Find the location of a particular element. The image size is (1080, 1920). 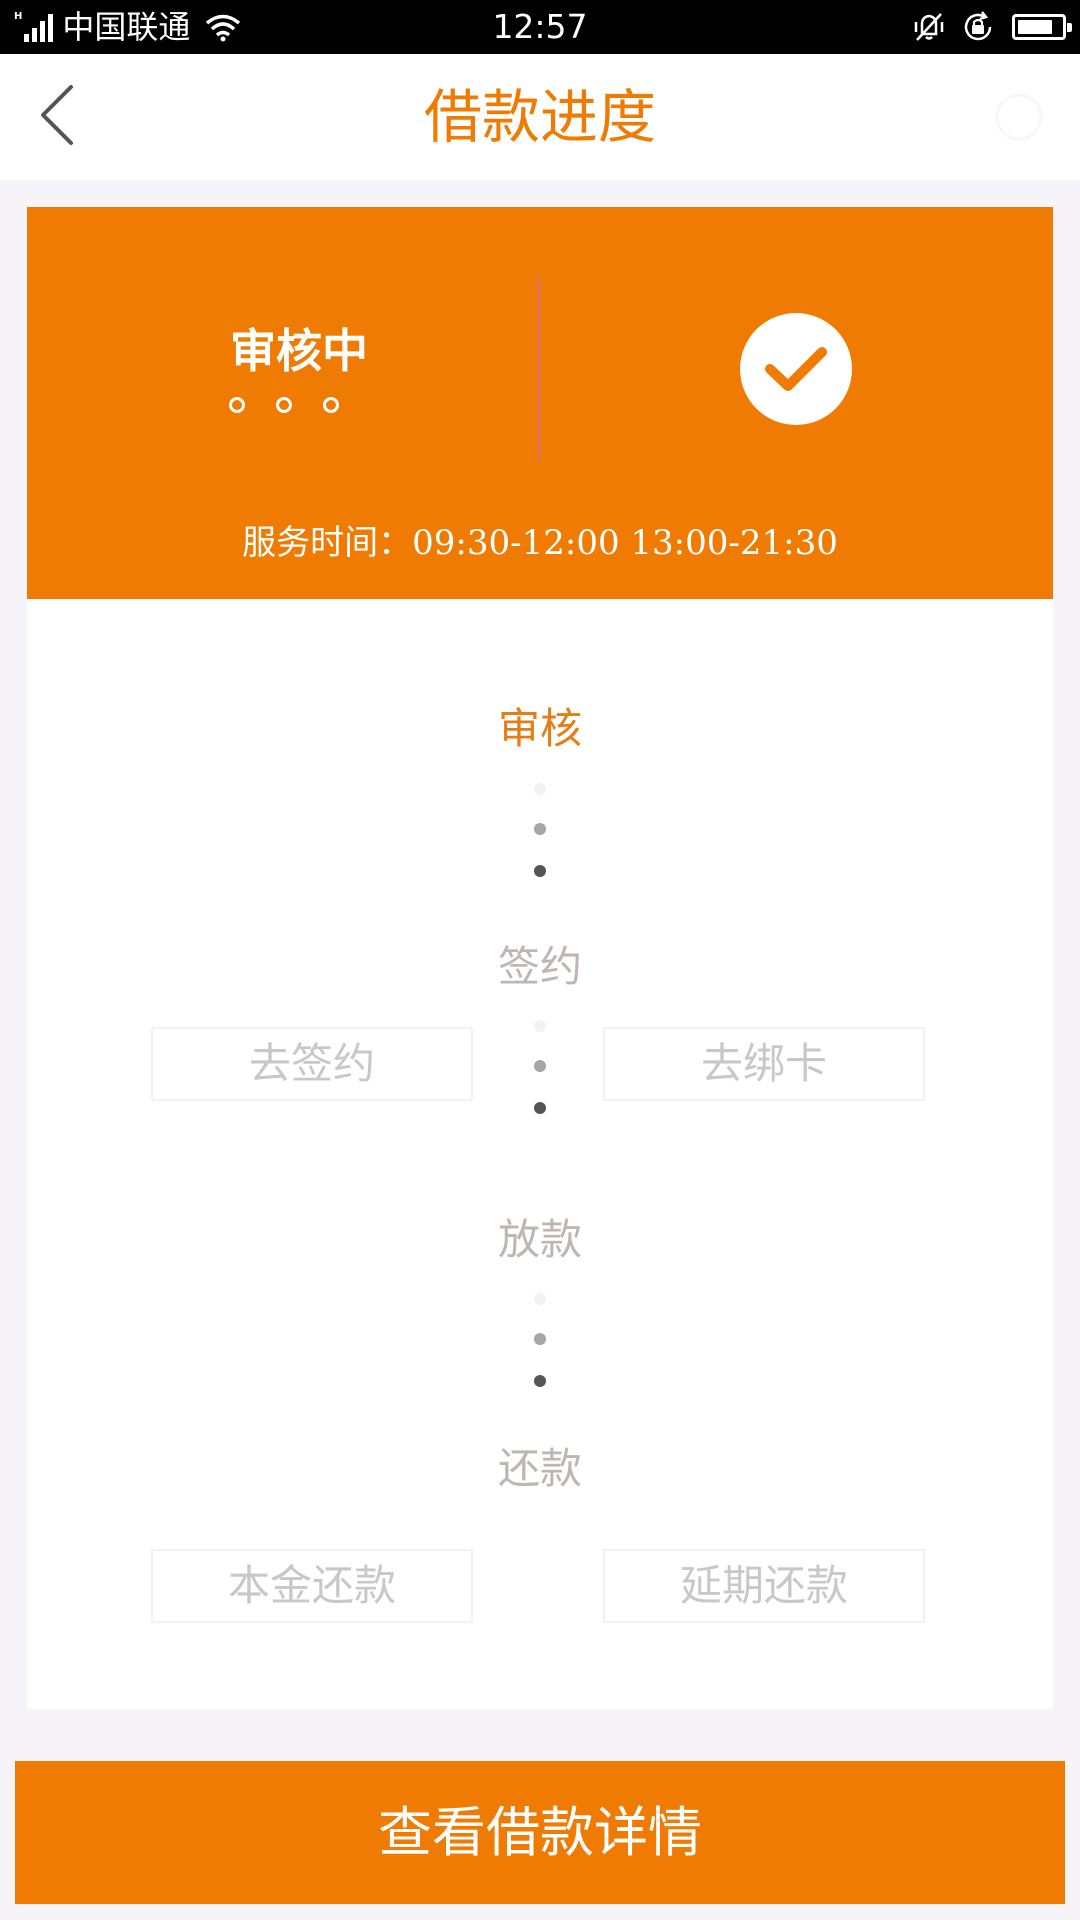

status-bar: H 中国联通 12:57 is located at coordinates (540, 27).